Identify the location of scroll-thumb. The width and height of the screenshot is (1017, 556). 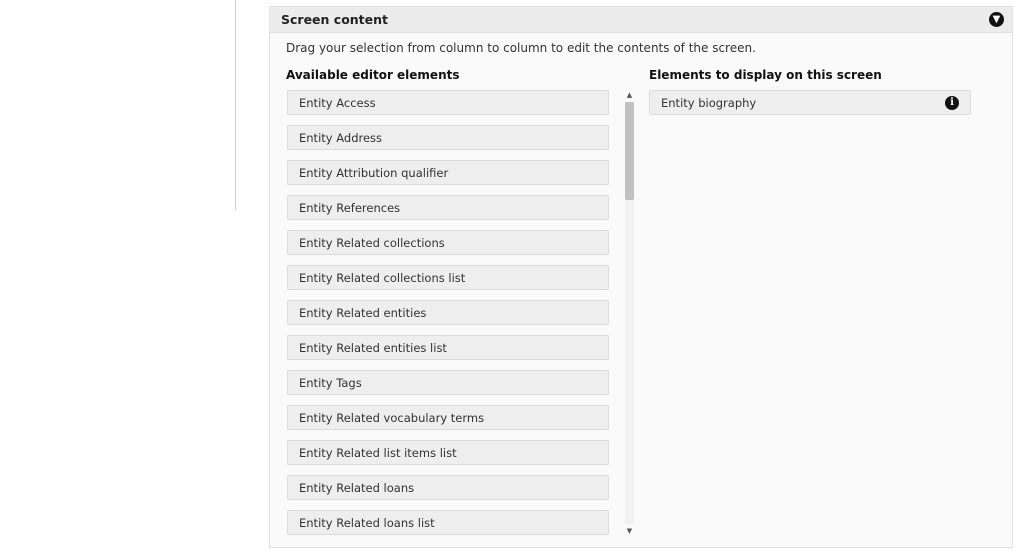
(629, 151).